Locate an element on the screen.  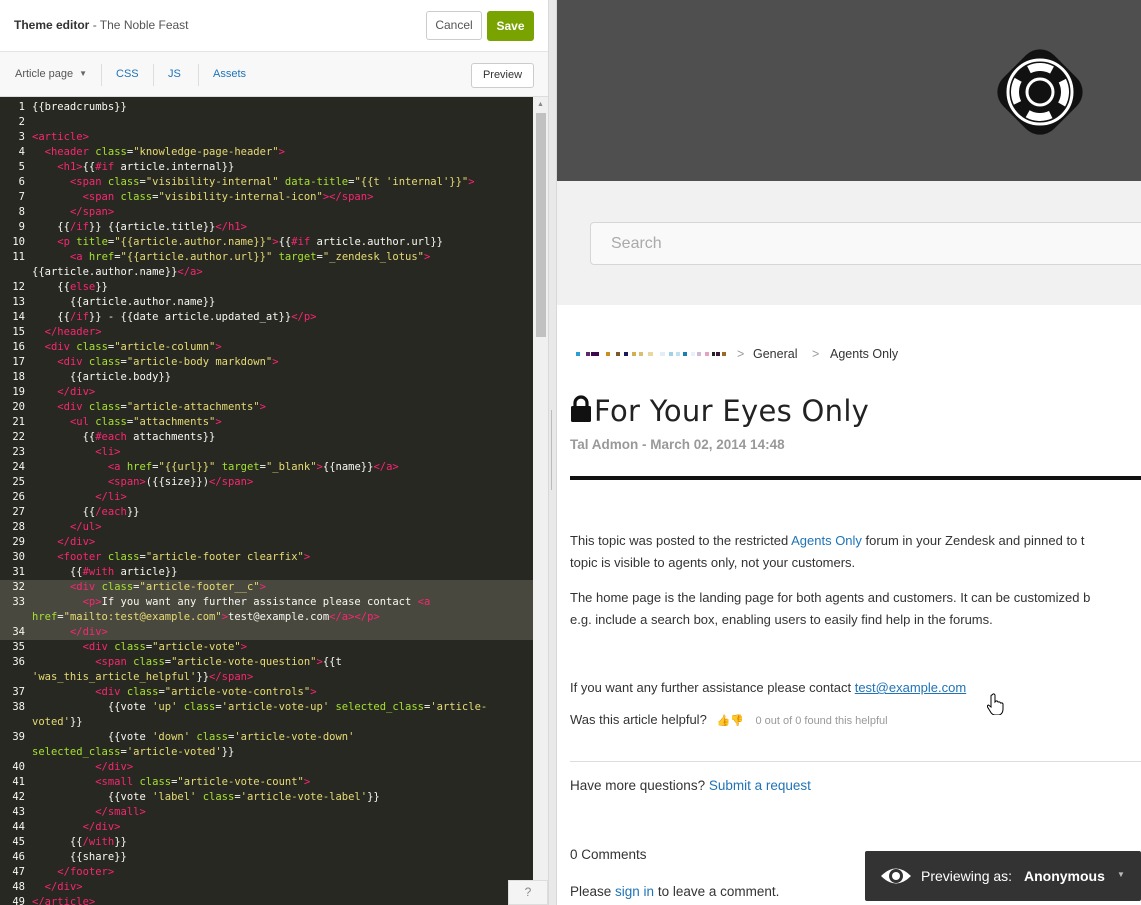
code-text: <div class="article-attachments"> is located at coordinates (149, 407).